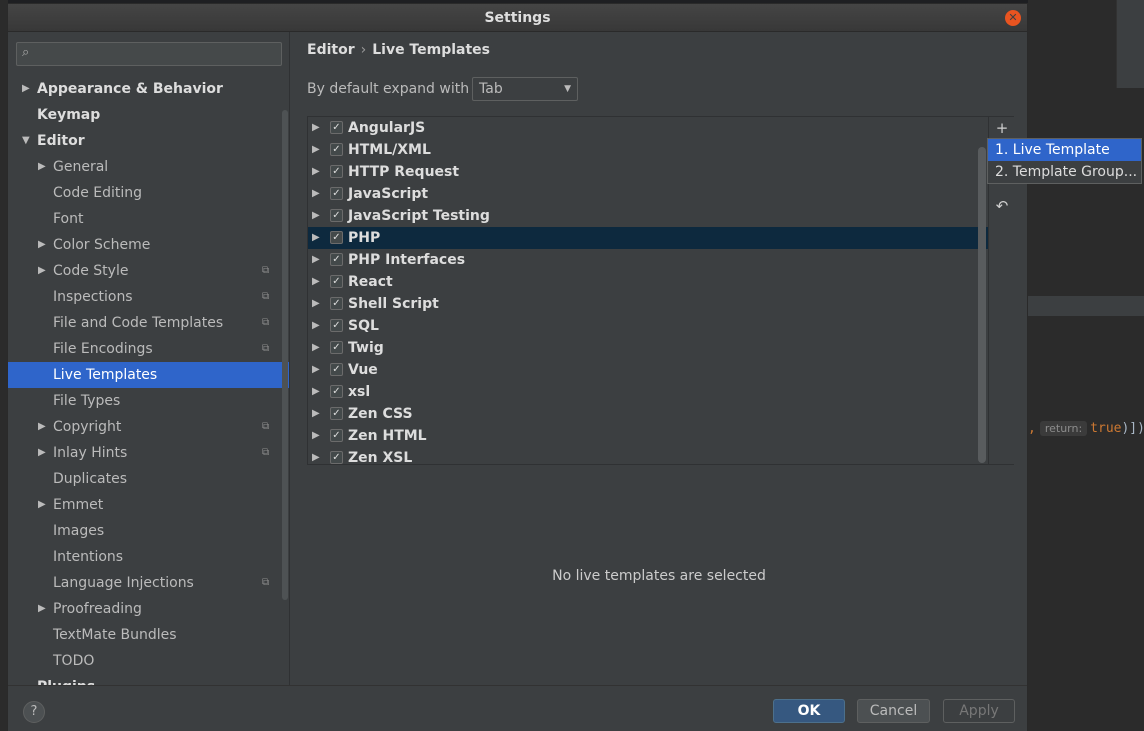 This screenshot has height=731, width=1144. Describe the element at coordinates (648, 238) in the screenshot. I see `template-group-row: ▶ ✓ PHP` at that location.